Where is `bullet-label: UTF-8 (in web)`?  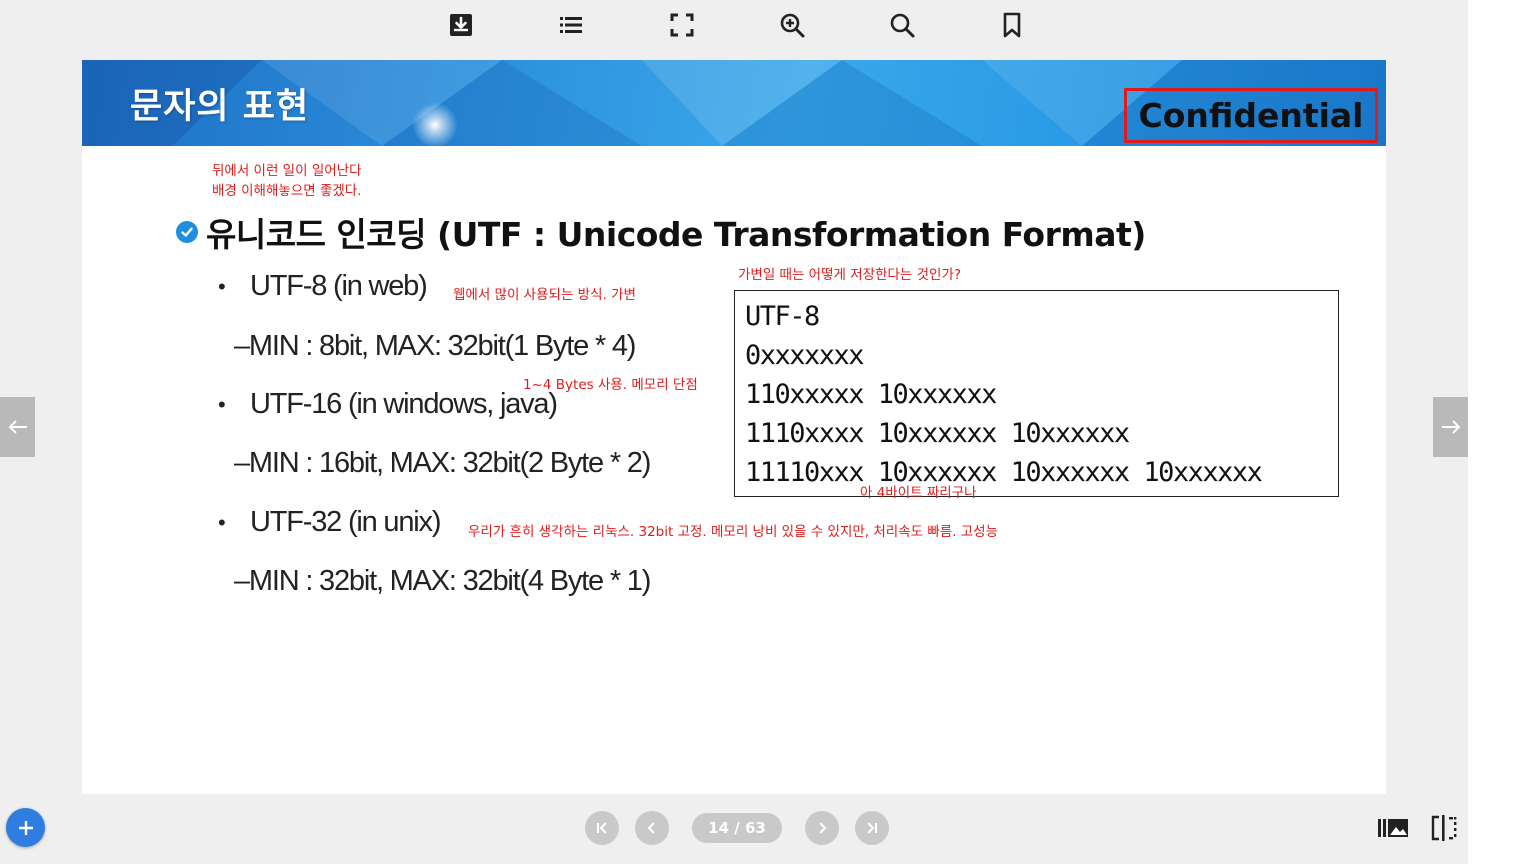 bullet-label: UTF-8 (in web) is located at coordinates (339, 286).